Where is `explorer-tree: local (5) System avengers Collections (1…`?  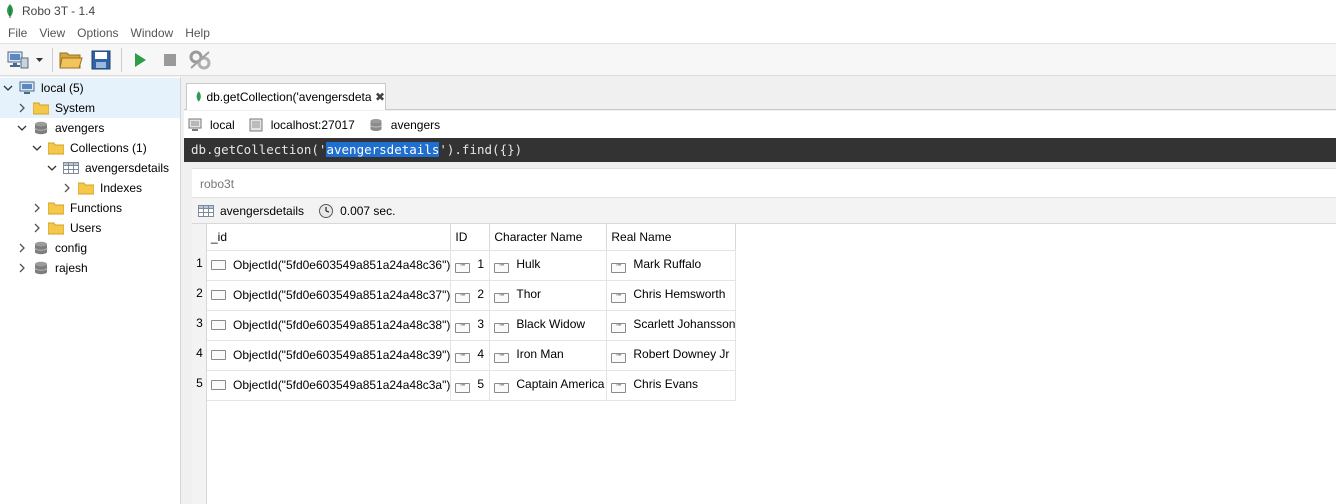
explorer-tree: local (5) System avengers Collections (1… is located at coordinates (90, 290).